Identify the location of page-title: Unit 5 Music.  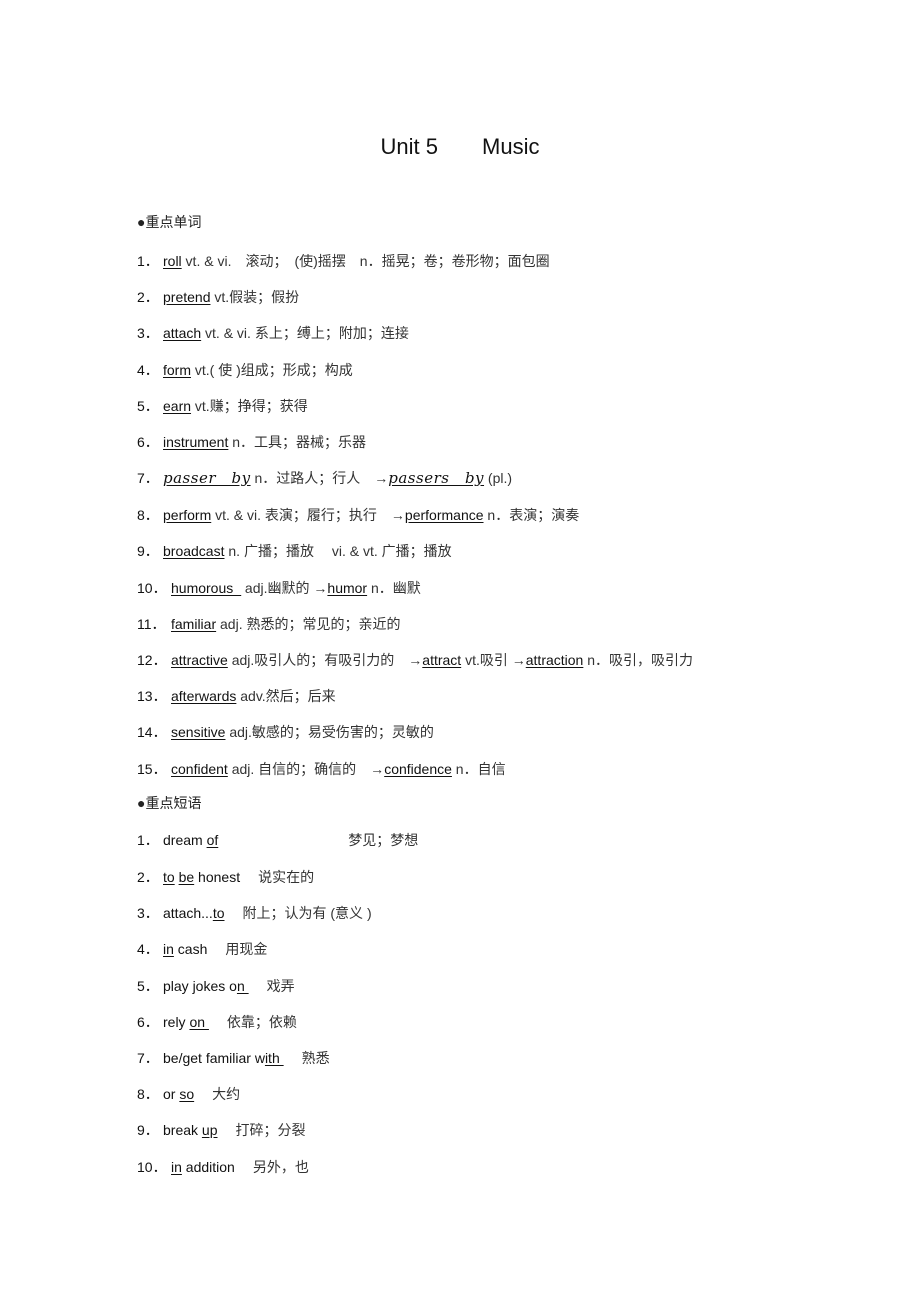
(460, 147).